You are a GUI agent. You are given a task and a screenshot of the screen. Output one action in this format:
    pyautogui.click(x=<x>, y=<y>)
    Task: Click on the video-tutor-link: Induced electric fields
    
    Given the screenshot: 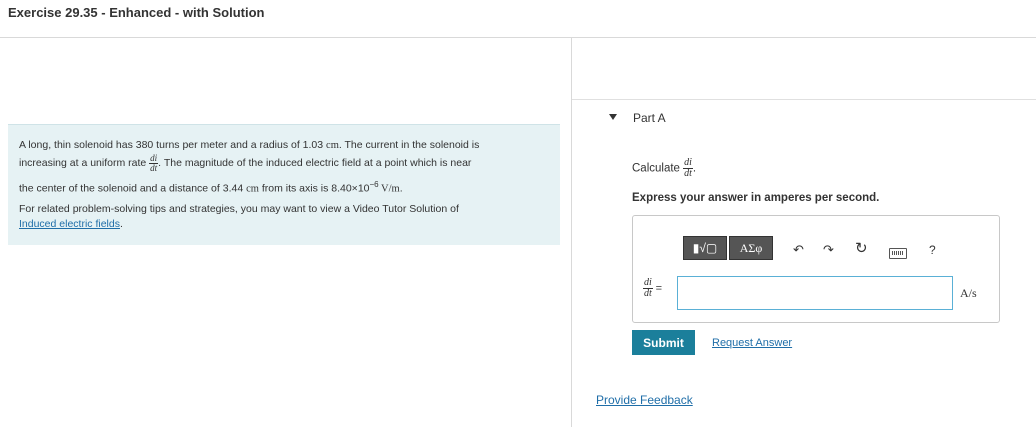 What is the action you would take?
    pyautogui.click(x=69, y=224)
    